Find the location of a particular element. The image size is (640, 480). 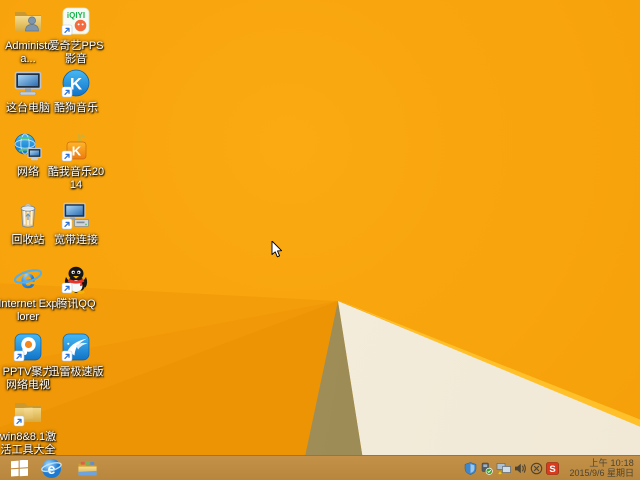

desktop-icon-kuwo: K 酷我音乐2014 is located at coordinates (76, 161).